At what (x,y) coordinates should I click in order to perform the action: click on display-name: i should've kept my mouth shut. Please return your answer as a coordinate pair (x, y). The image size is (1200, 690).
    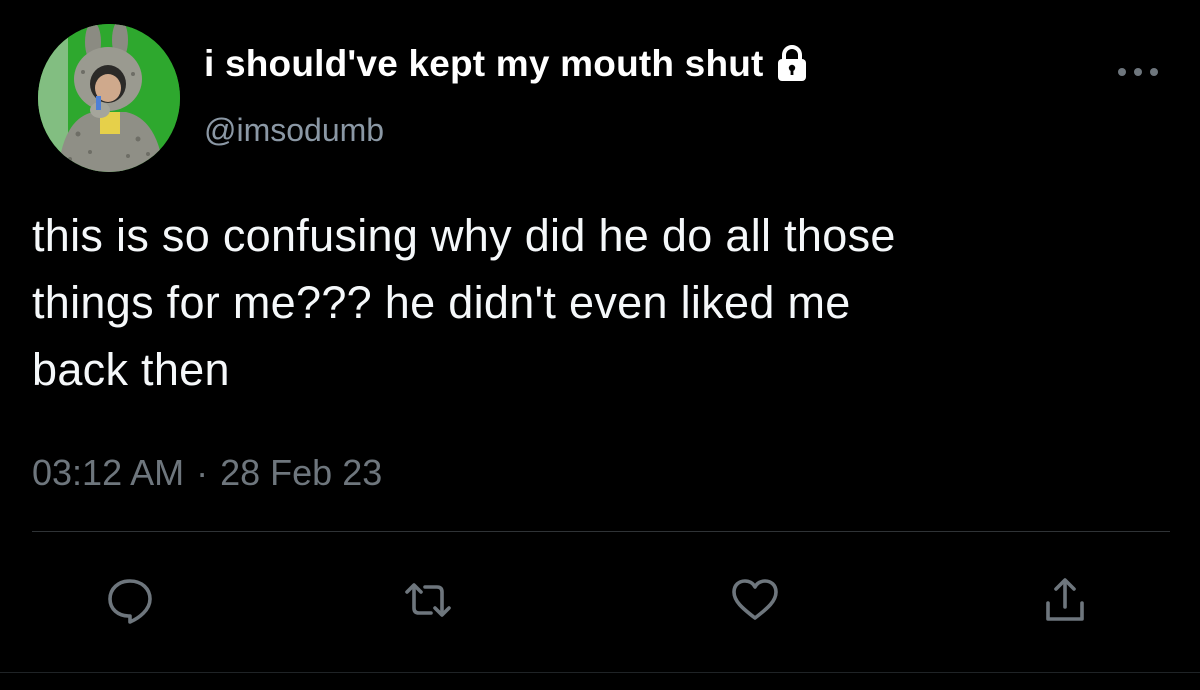
    Looking at the image, I should click on (484, 64).